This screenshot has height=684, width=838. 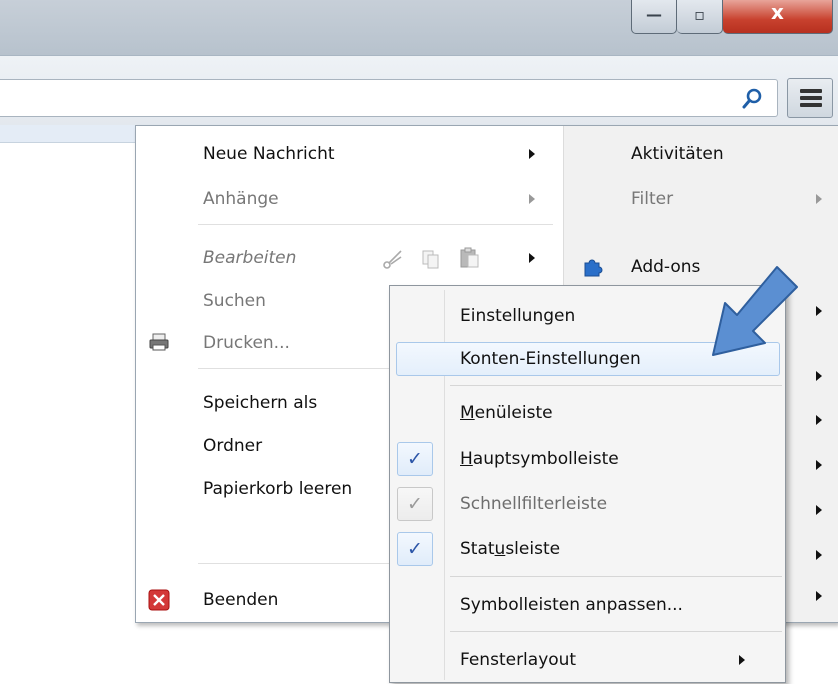 I want to click on menu-item-add-ons: Add-ons, so click(x=665, y=267).